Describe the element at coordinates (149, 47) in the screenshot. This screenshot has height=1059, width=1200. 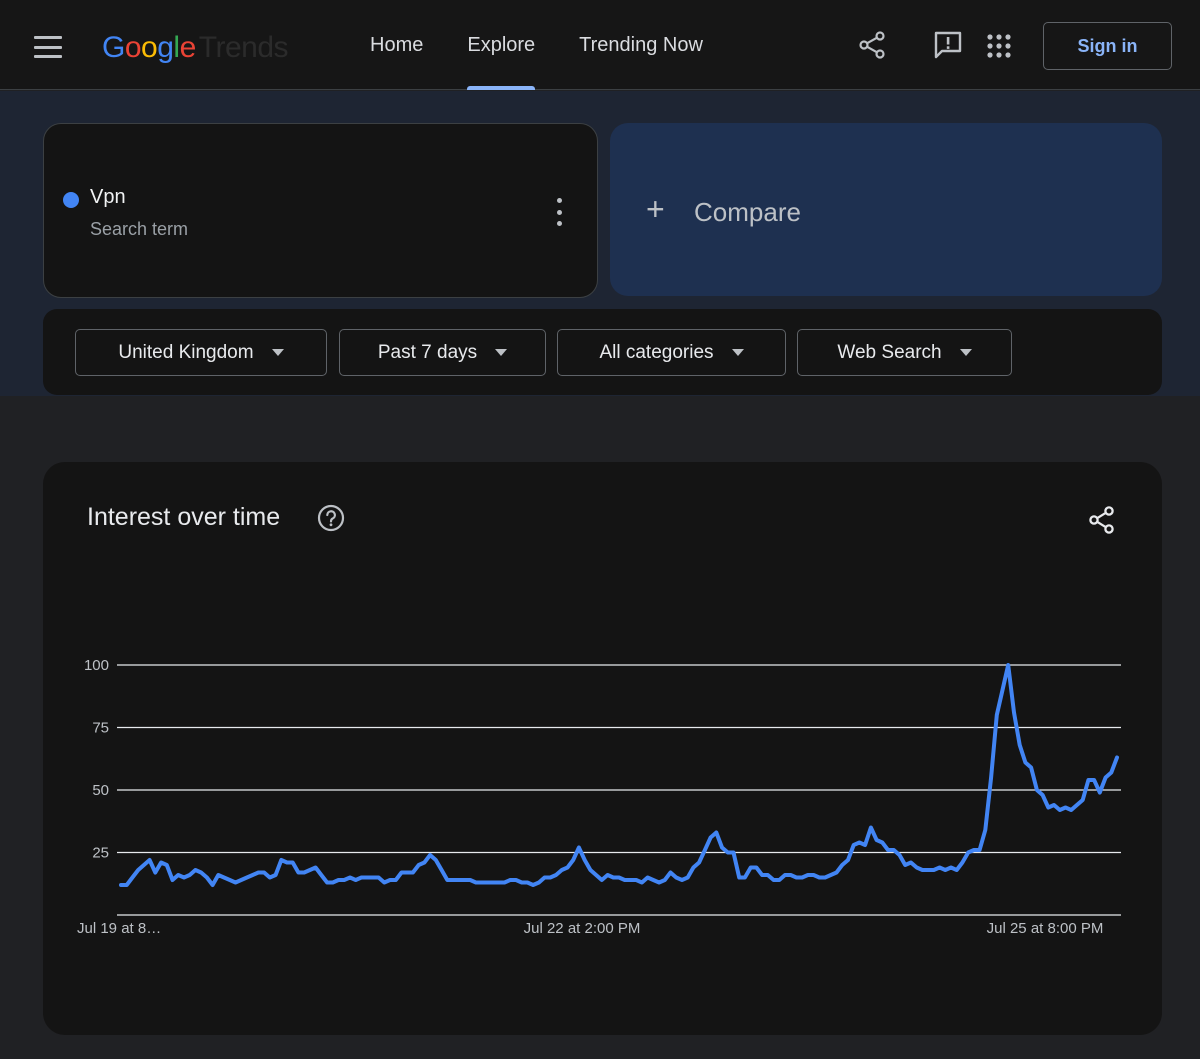
I see `logo-google: Google` at that location.